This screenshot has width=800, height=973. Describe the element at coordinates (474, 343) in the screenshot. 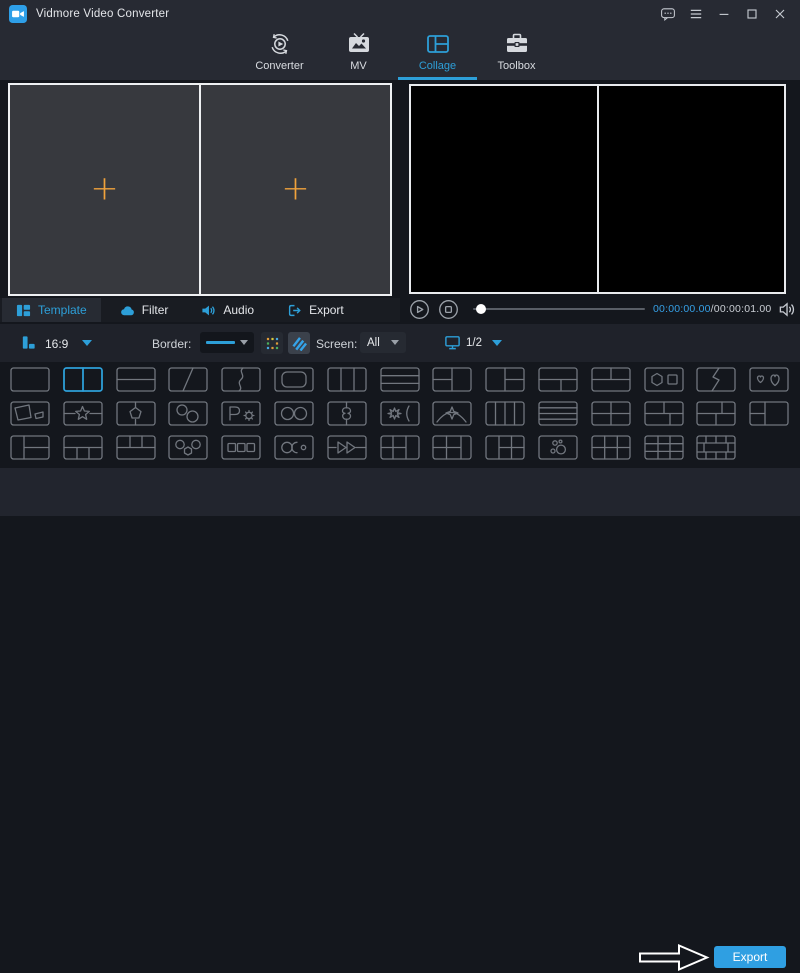

I see `page-indicator: 1/2` at that location.